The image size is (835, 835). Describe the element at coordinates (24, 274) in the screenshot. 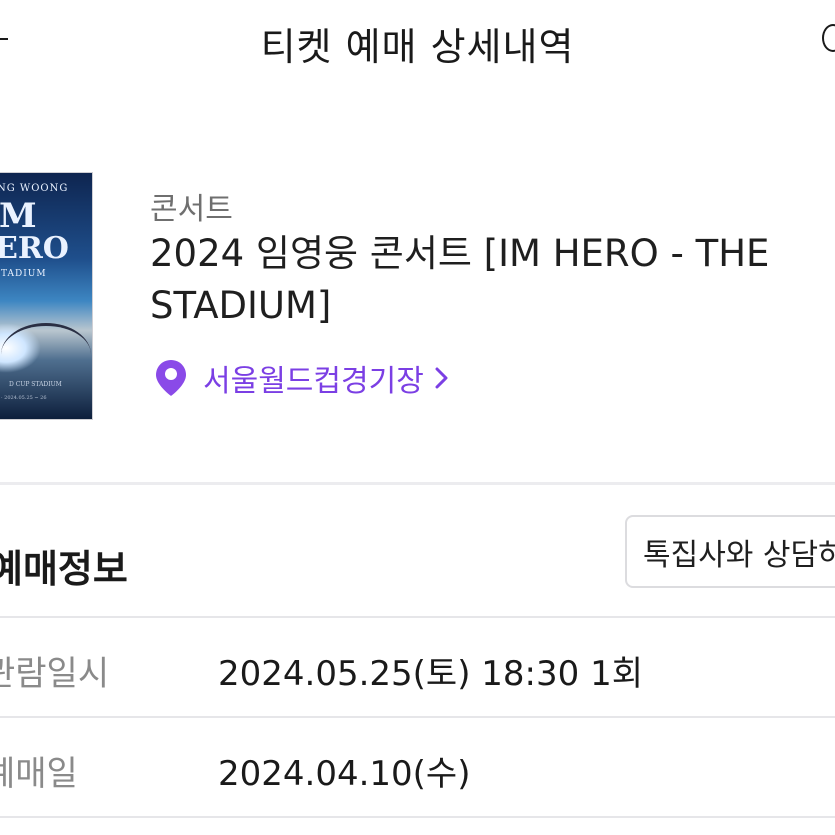

I see `poster-subtitle: TADIUM` at that location.